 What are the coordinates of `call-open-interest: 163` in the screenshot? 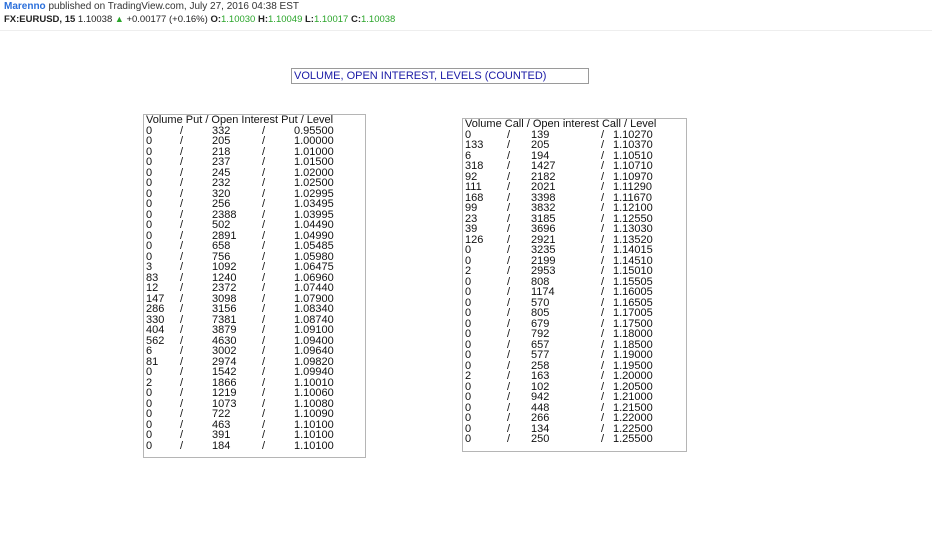 It's located at (540, 376).